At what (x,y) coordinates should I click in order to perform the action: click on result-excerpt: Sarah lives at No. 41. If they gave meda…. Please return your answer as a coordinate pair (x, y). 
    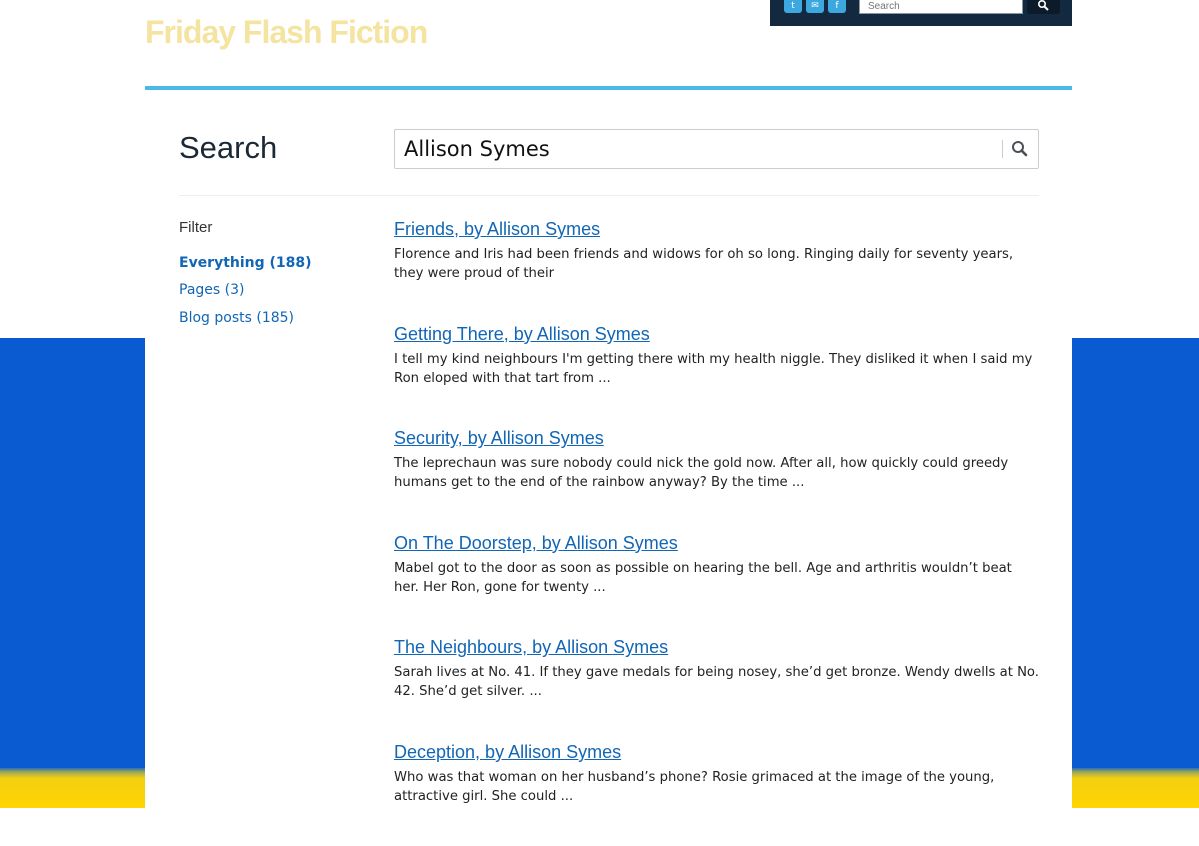
    Looking at the image, I should click on (716, 682).